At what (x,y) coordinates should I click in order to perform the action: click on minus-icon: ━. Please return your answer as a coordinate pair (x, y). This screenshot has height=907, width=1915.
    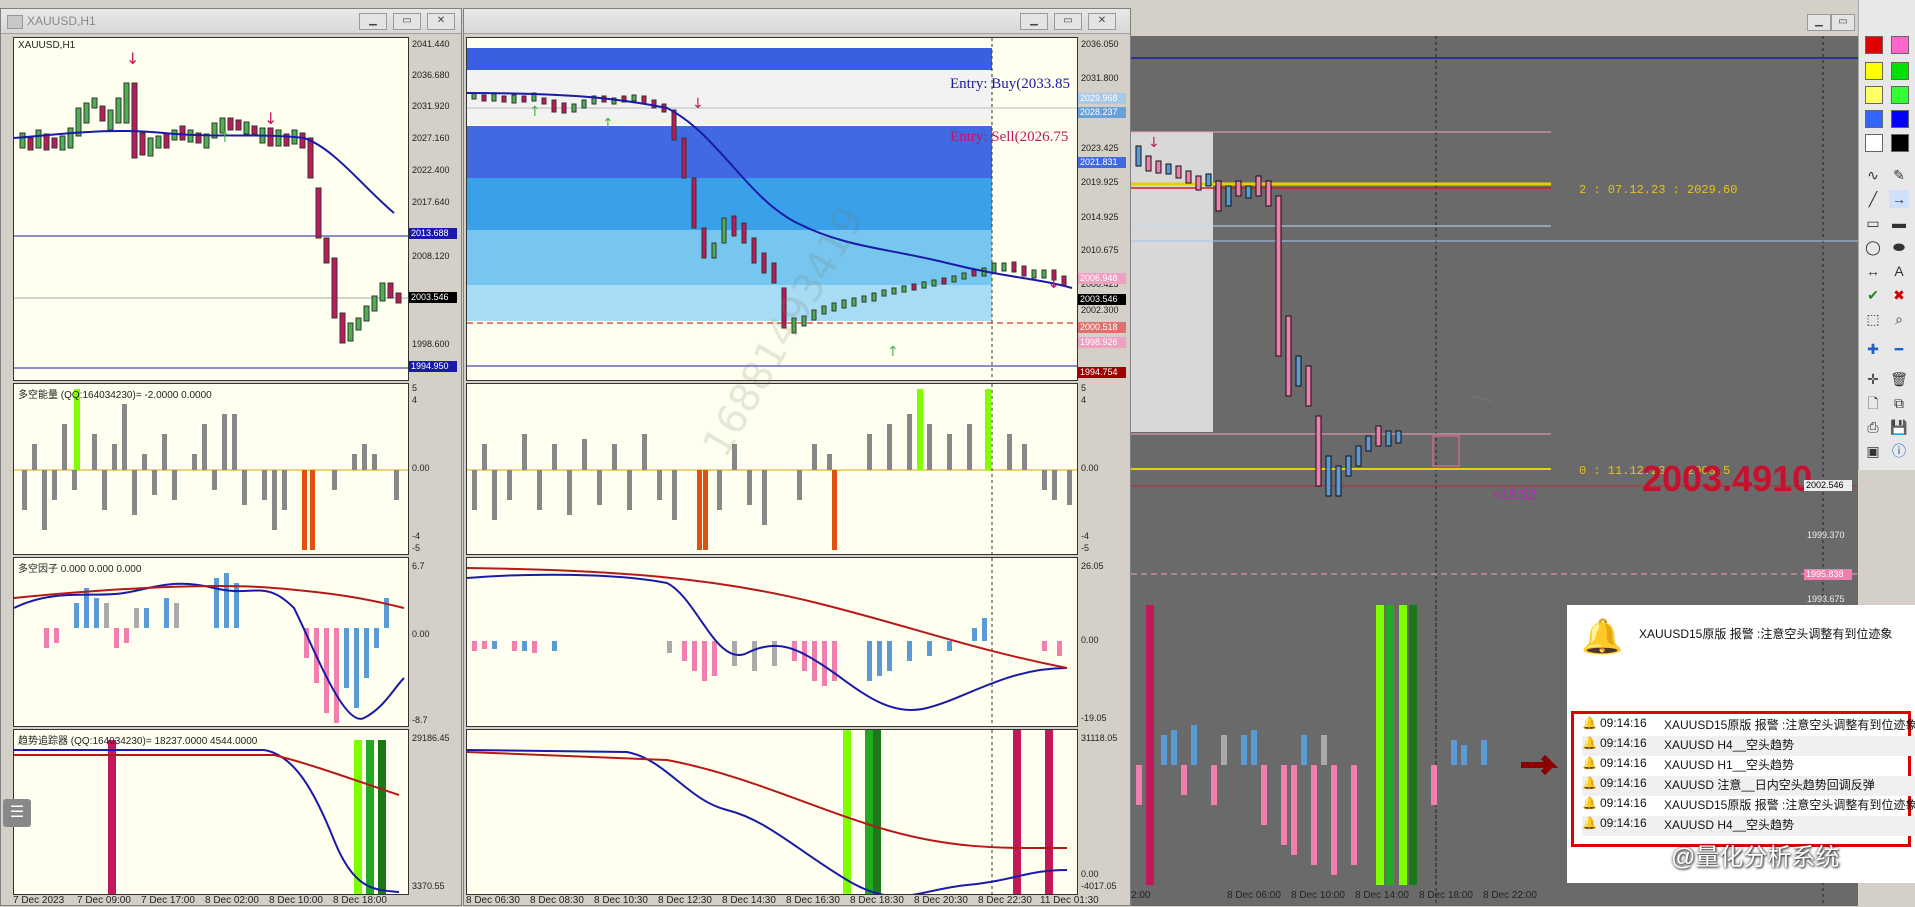
    Looking at the image, I should click on (1899, 349).